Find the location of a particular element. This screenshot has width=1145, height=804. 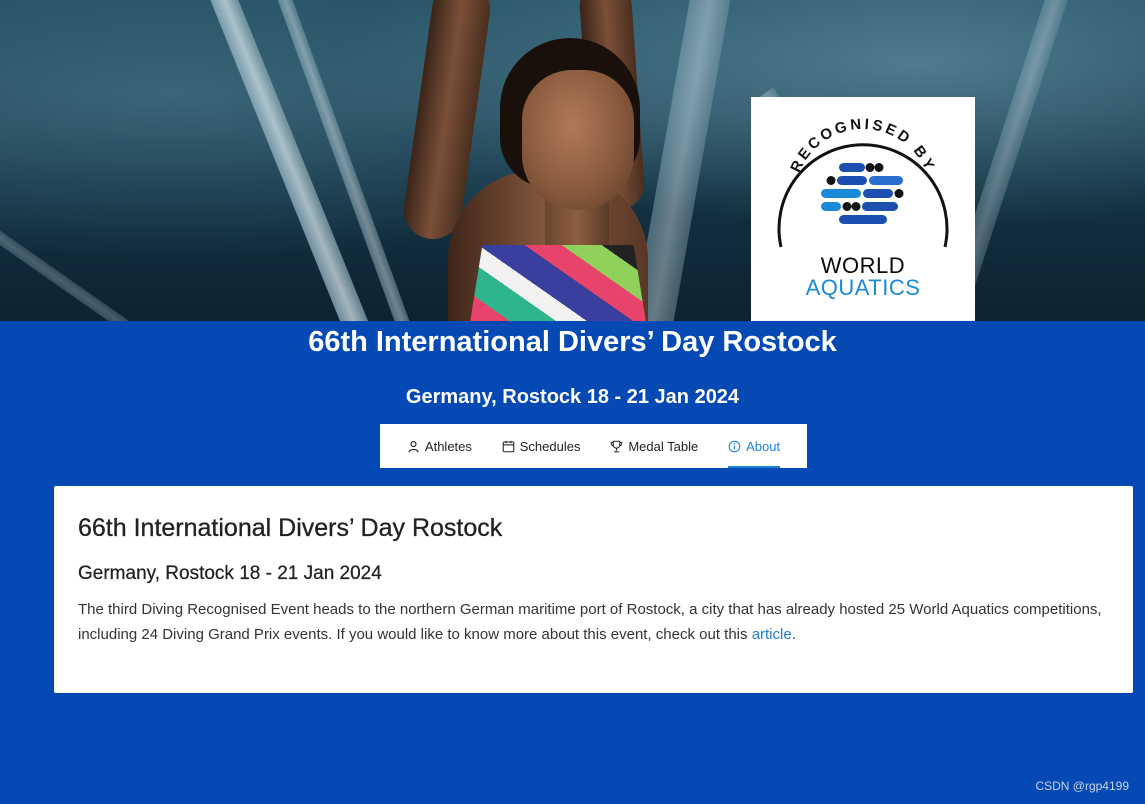

event-subtitle: Germany, Rostock 18 - 21 Jan 2024 is located at coordinates (572, 397).